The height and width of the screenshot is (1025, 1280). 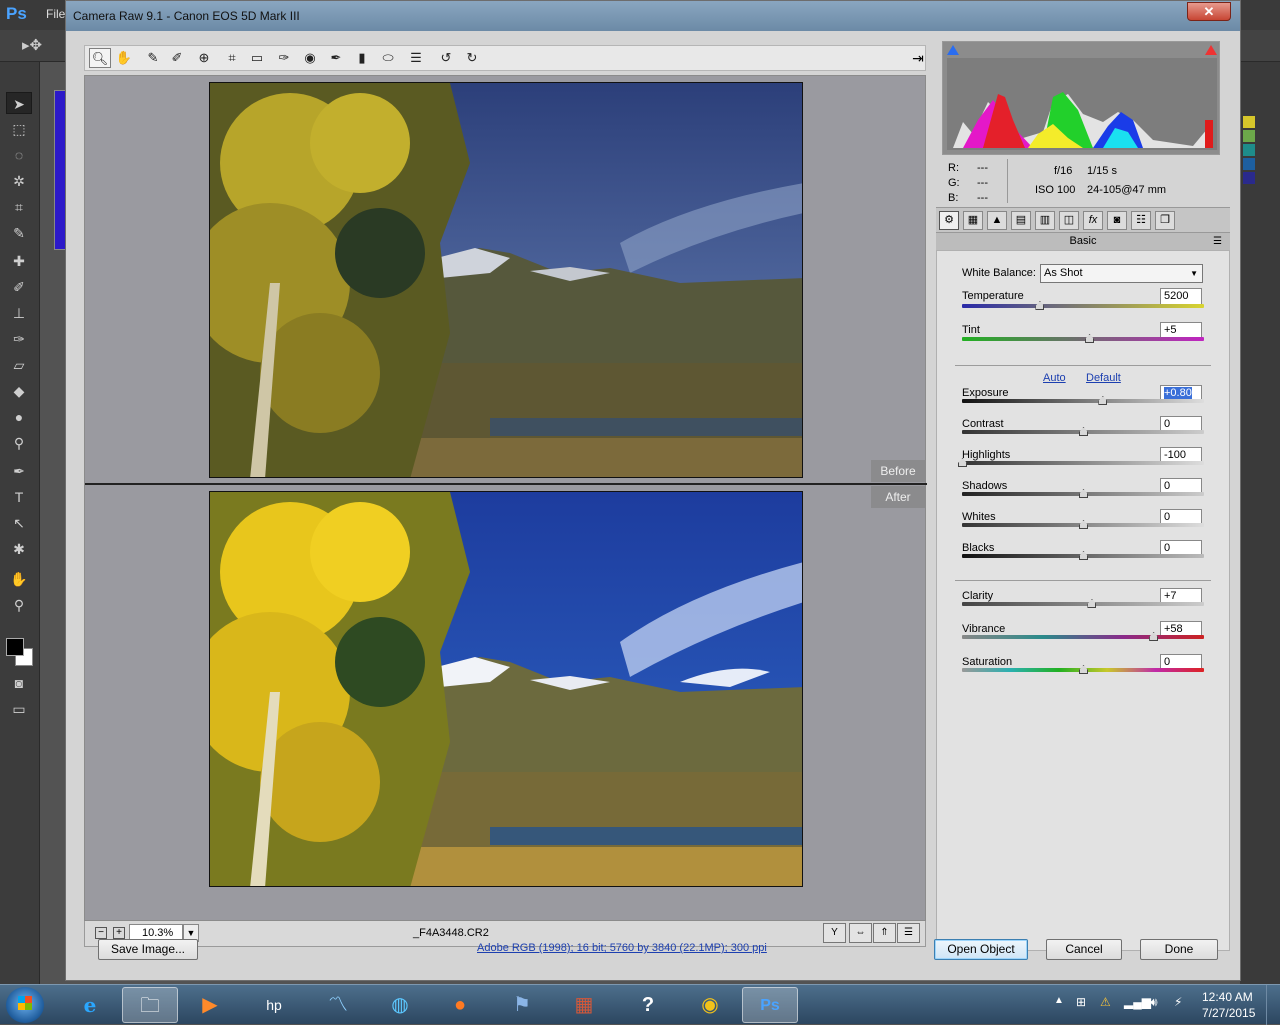 What do you see at coordinates (362, 58) in the screenshot?
I see `graduated-filter-icon: ▮` at bounding box center [362, 58].